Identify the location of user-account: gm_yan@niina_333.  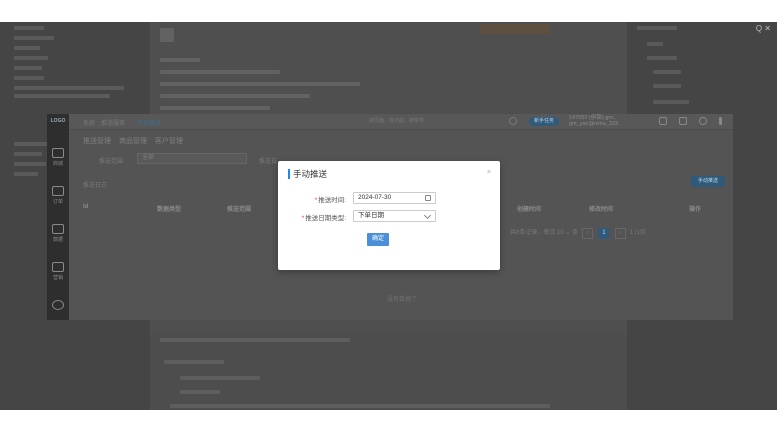
(594, 124).